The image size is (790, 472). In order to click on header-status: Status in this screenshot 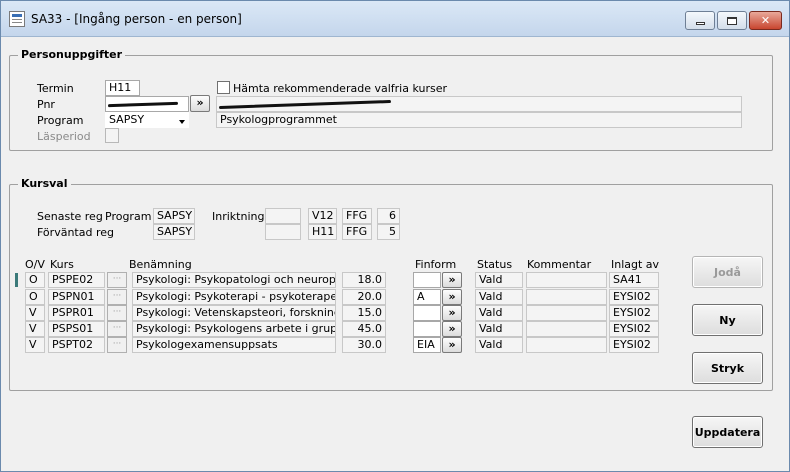, I will do `click(495, 264)`.